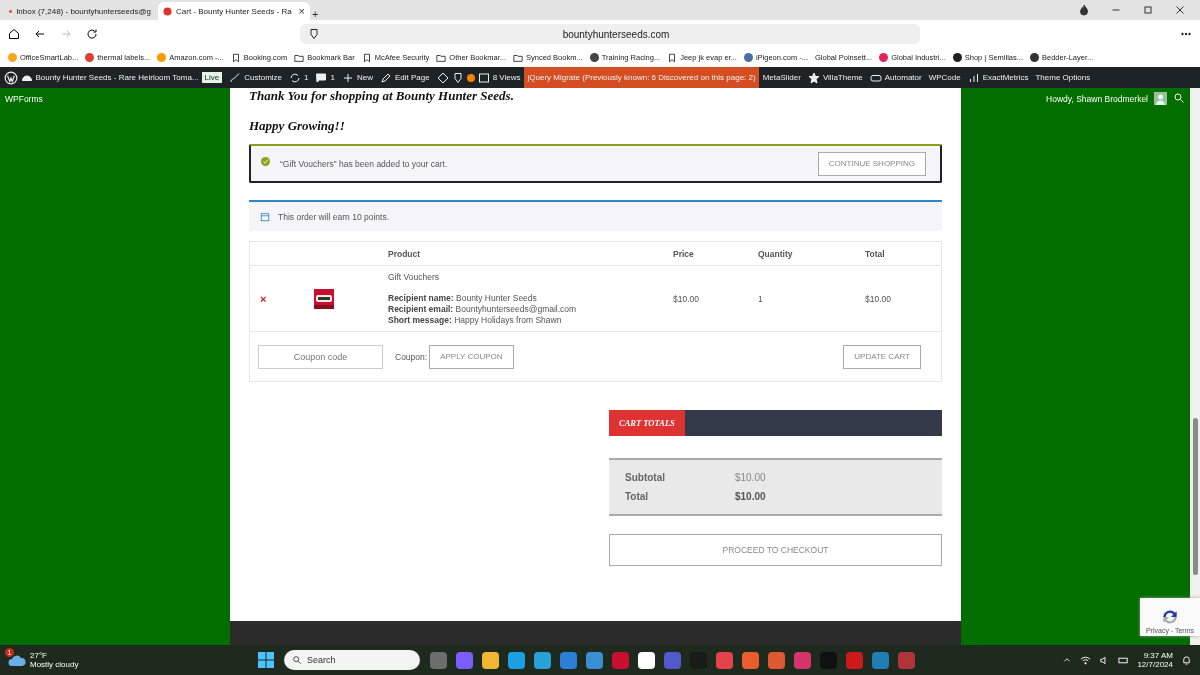  What do you see at coordinates (405, 77) in the screenshot?
I see `admin-bar-item: Edit Page` at bounding box center [405, 77].